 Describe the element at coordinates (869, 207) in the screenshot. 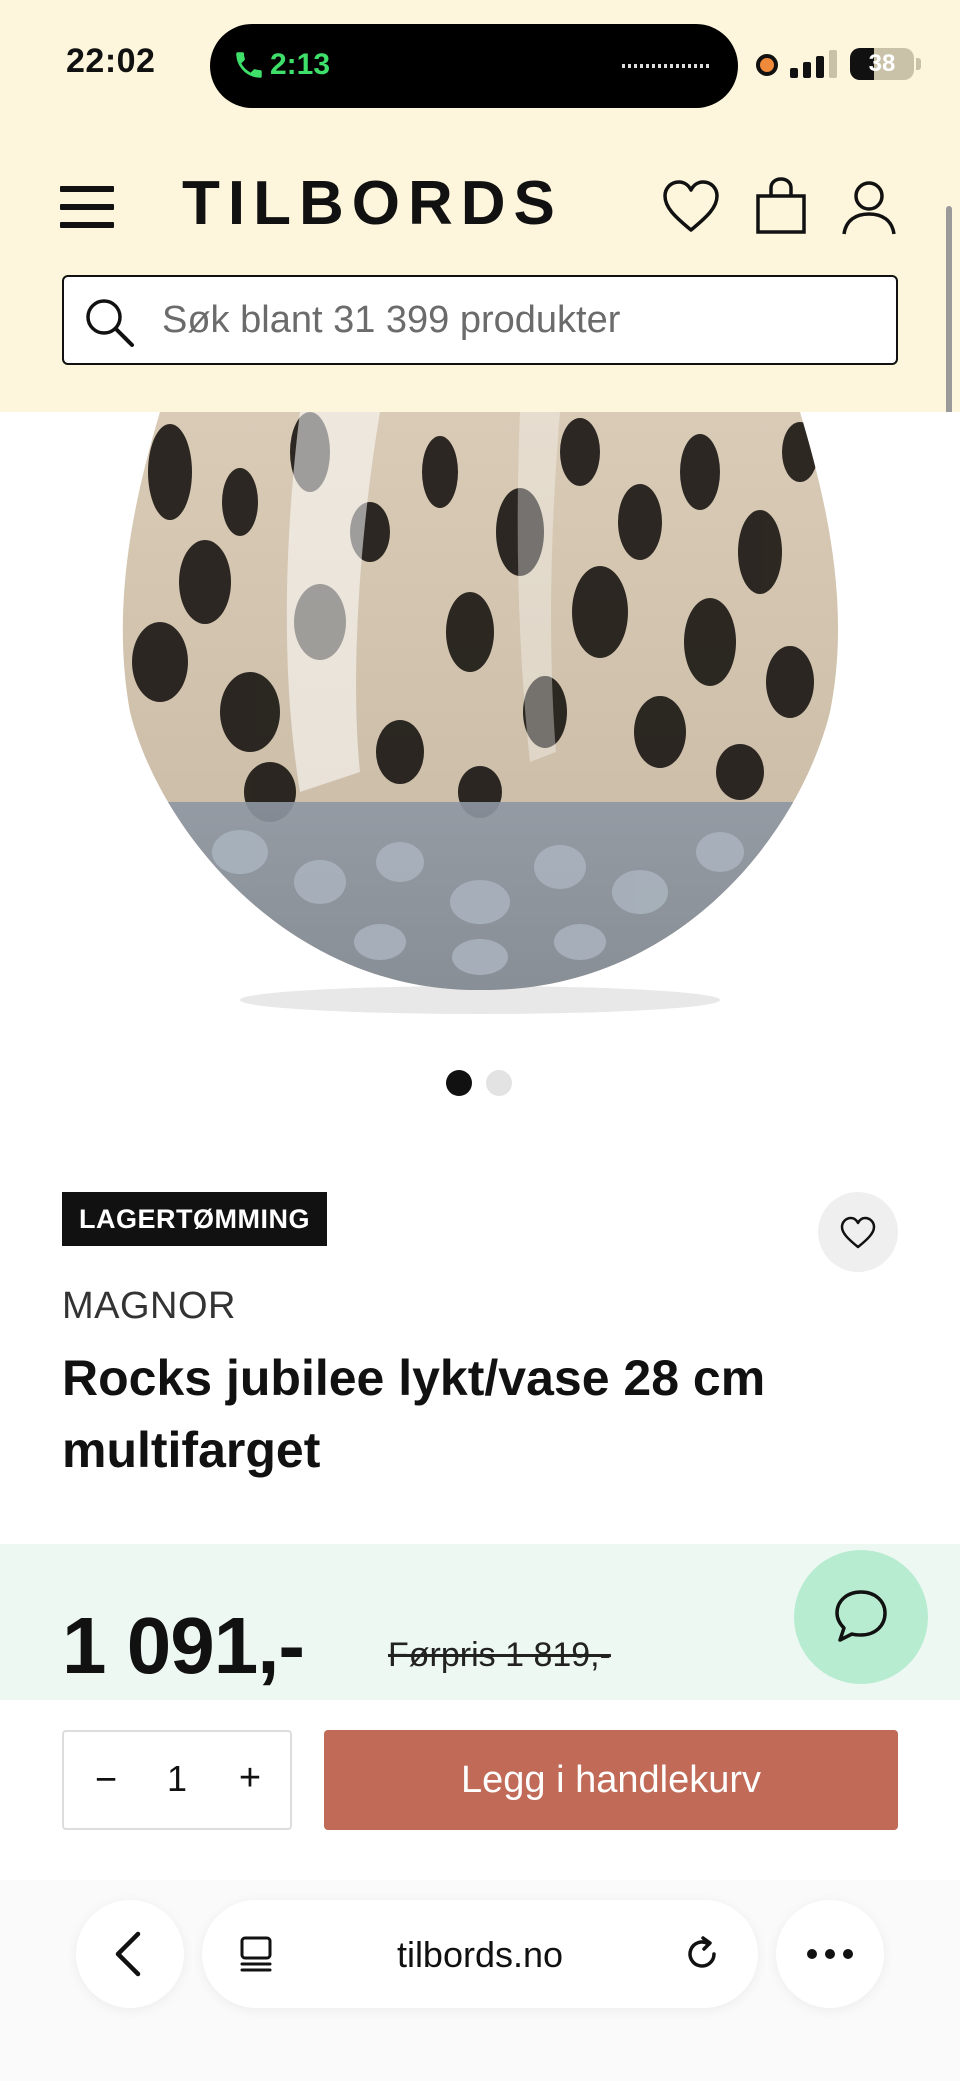

I see `user-icon` at that location.